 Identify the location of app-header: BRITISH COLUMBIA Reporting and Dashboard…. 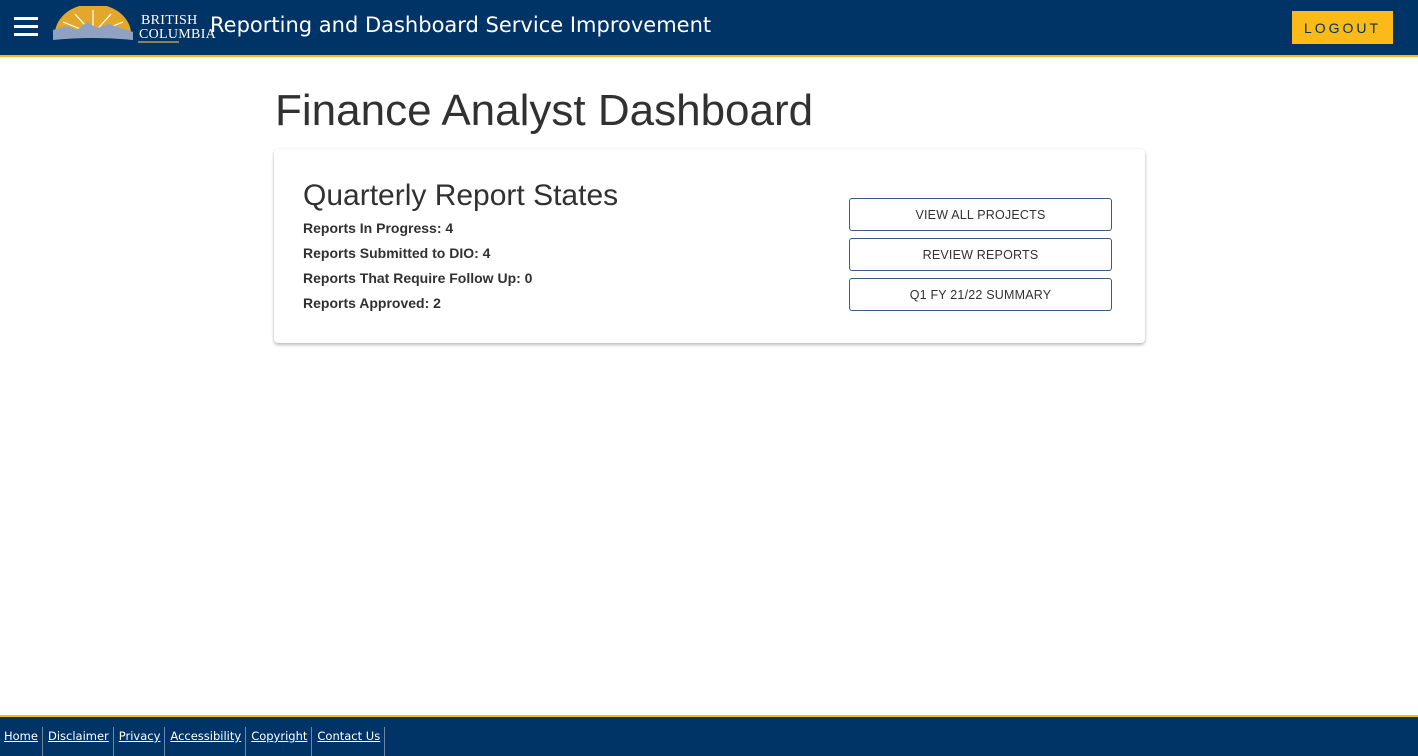
(709, 28).